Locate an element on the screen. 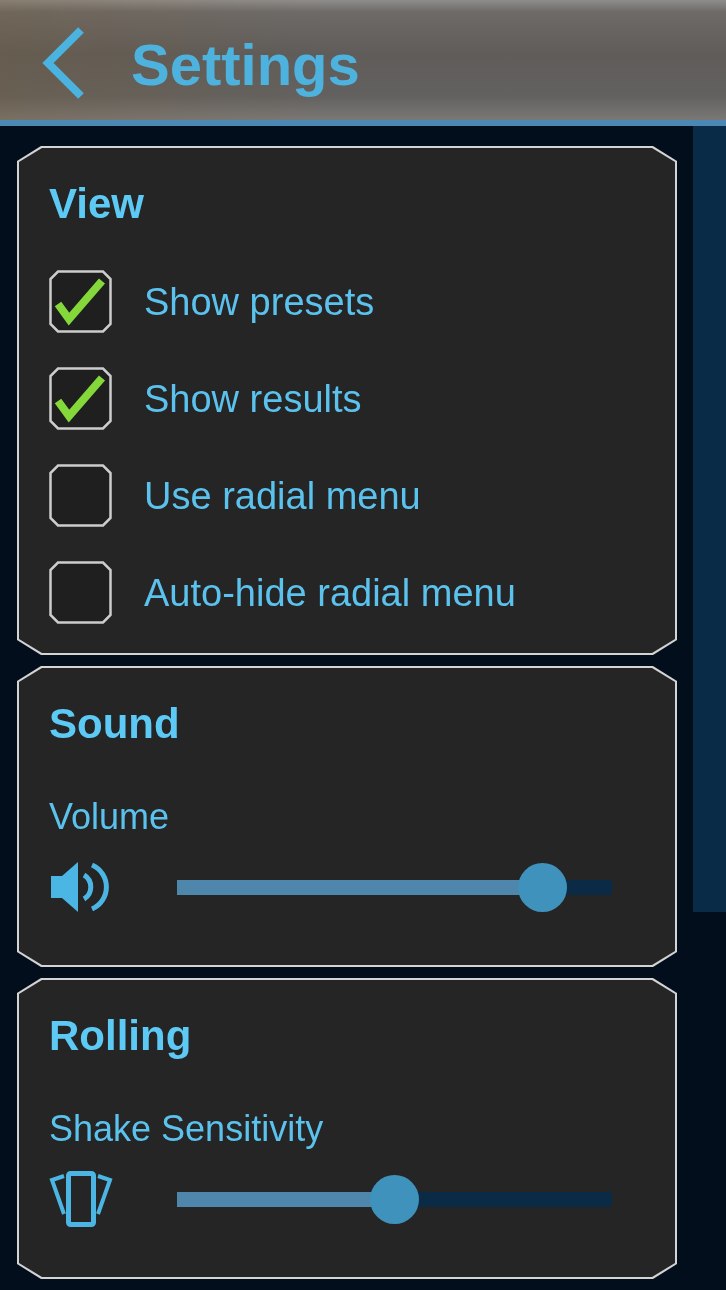 The width and height of the screenshot is (726, 1290). phone-icon is located at coordinates (81, 1199).